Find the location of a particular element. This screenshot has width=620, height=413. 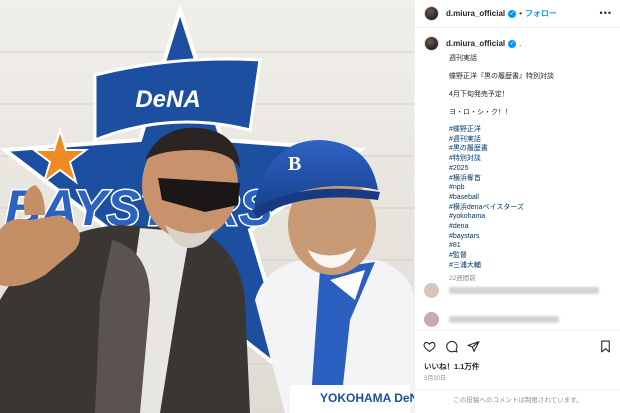

hashtag-link: #yokohama is located at coordinates (531, 217).